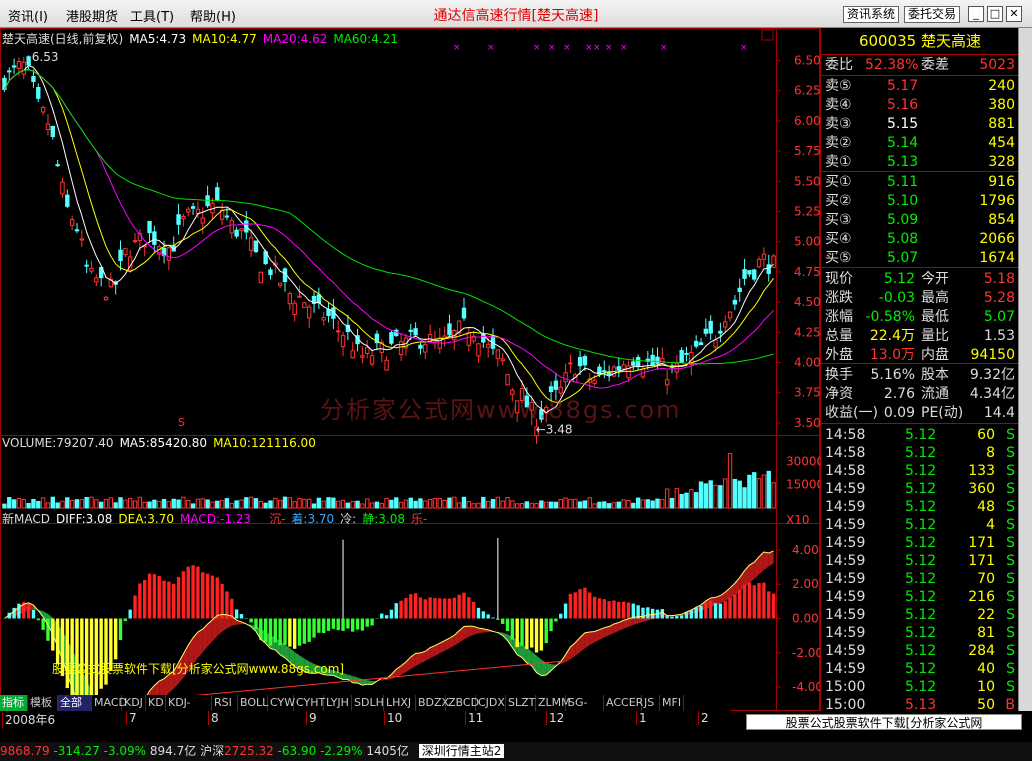 This screenshot has height=761, width=1032. I want to click on stat-value: 0.09, so click(899, 413).